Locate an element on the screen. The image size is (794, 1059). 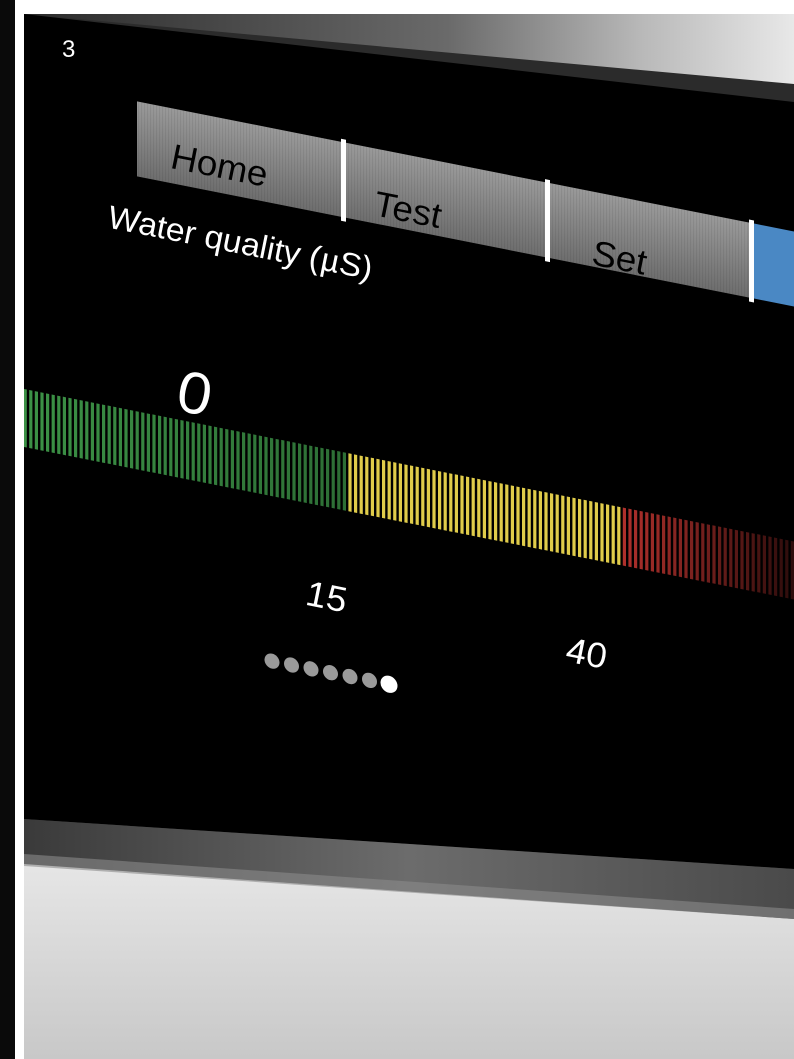
left-dark-strip is located at coordinates (7, 529).